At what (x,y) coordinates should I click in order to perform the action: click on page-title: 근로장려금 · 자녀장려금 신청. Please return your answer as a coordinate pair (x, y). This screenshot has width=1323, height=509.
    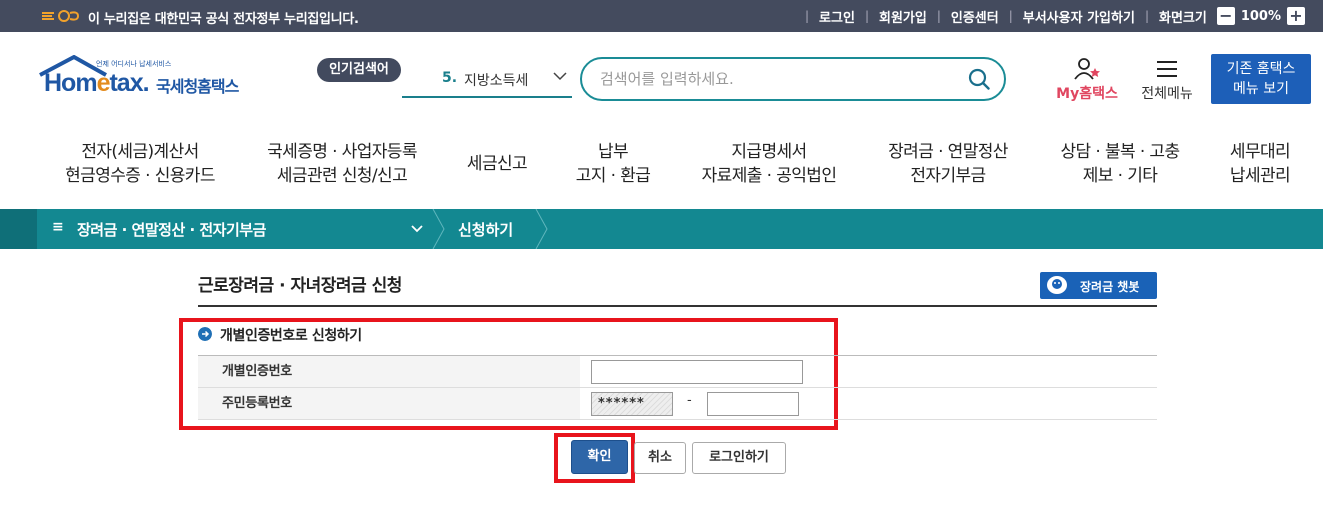
    Looking at the image, I should click on (300, 286).